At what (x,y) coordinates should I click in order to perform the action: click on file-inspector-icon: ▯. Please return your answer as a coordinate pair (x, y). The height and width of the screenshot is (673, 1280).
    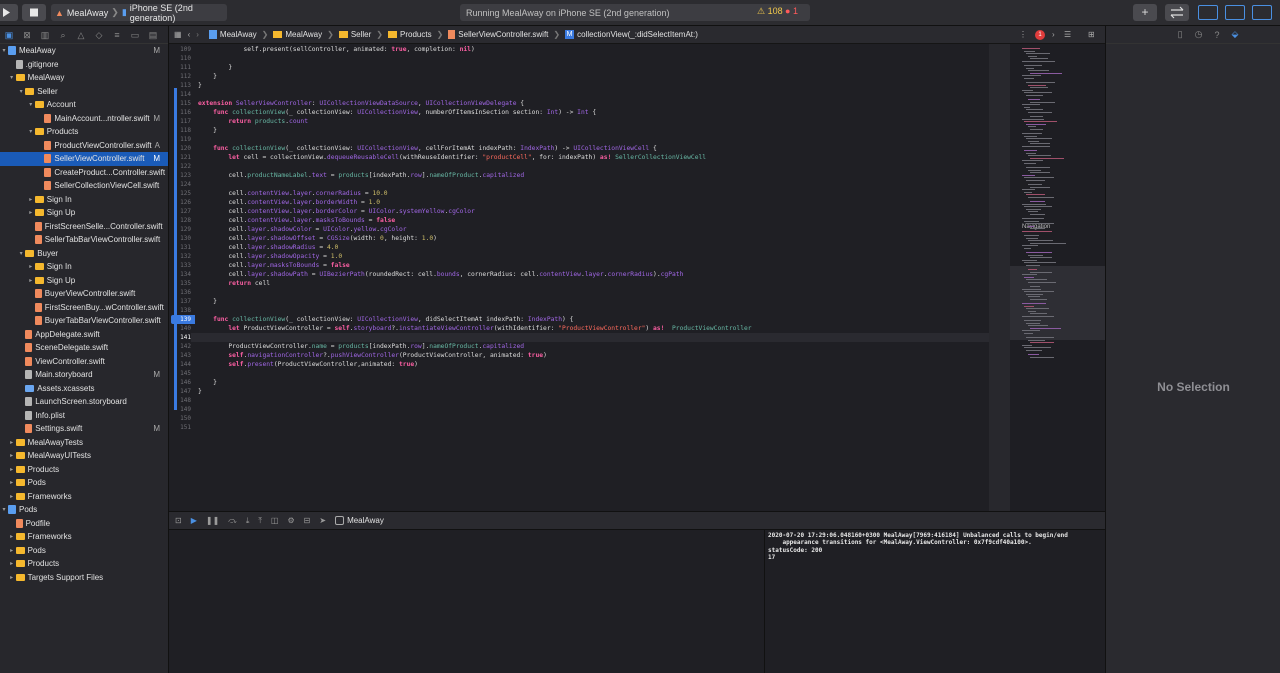
    Looking at the image, I should click on (1180, 34).